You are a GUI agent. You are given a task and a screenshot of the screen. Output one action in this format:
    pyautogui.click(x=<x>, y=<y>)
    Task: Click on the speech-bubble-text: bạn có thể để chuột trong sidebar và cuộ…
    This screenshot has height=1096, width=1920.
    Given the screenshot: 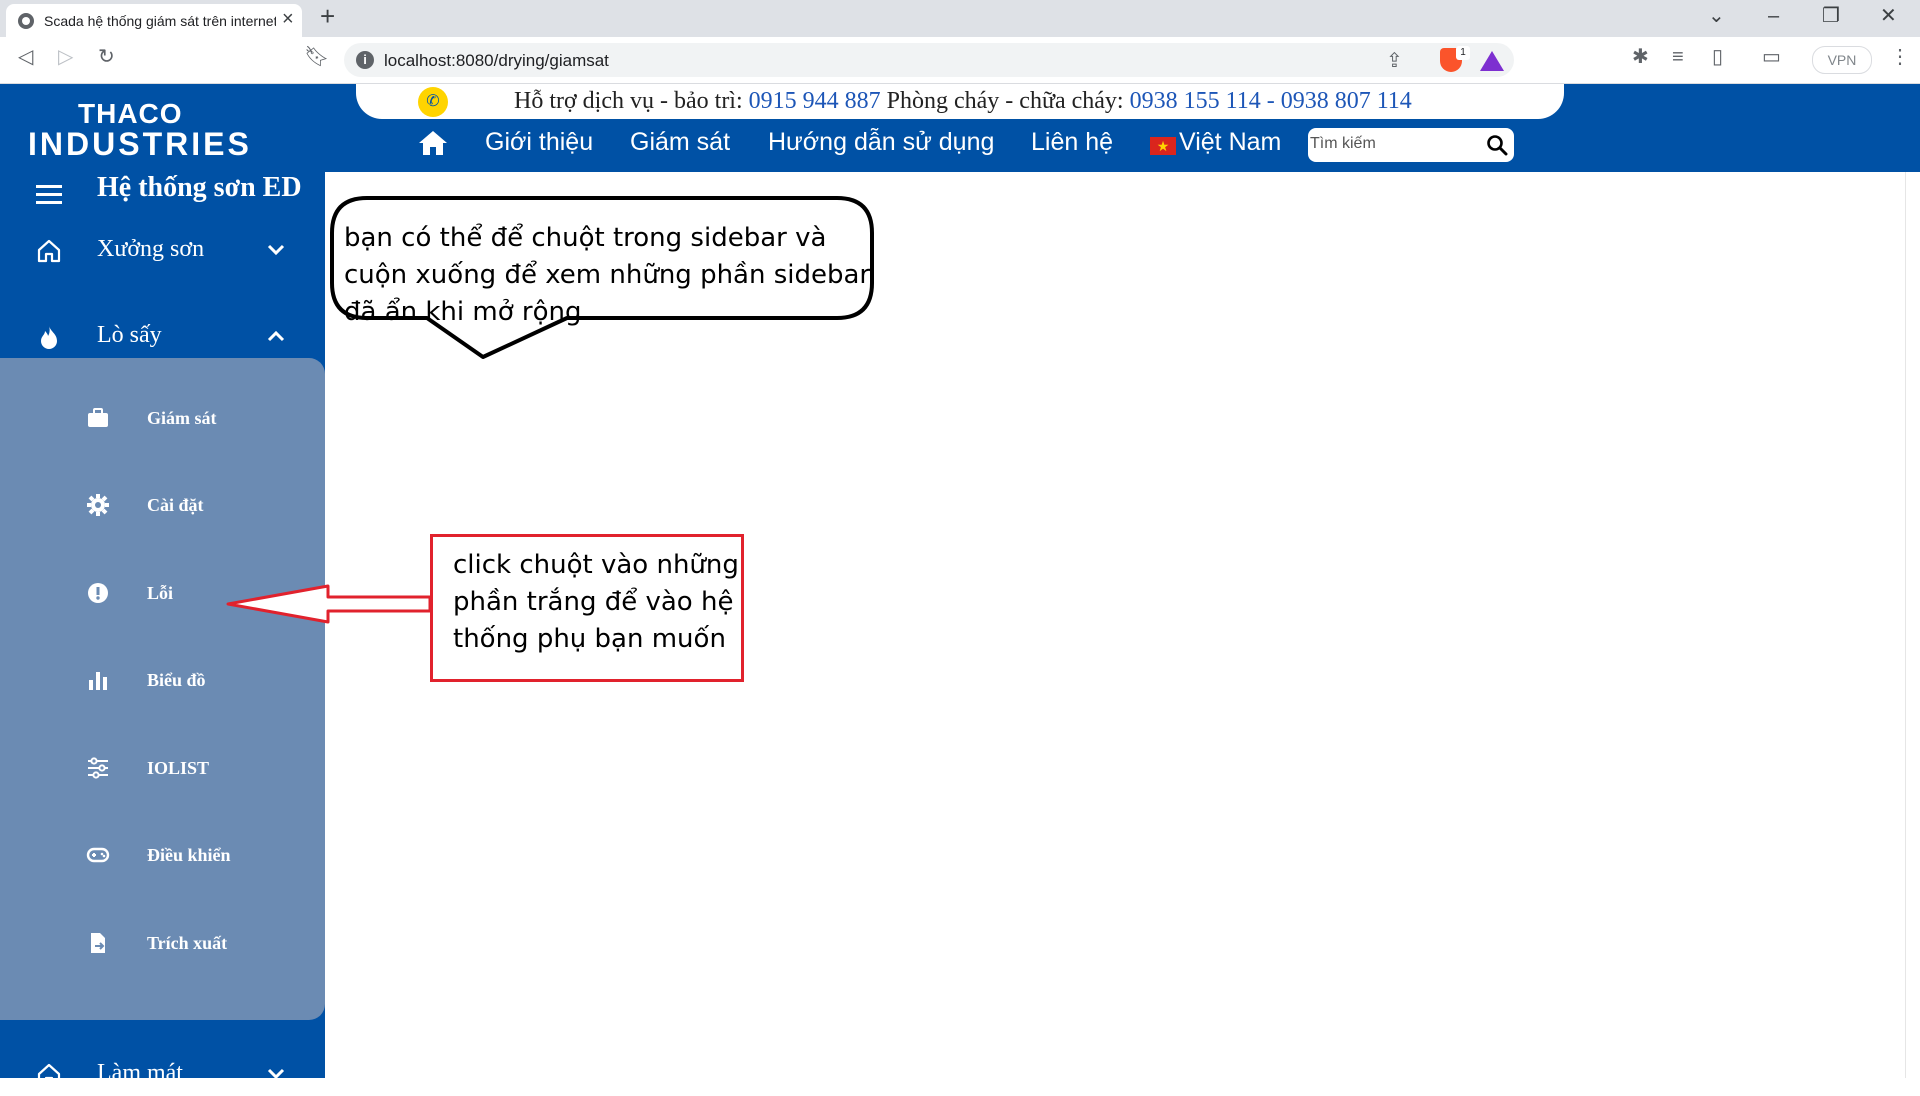 What is the action you would take?
    pyautogui.click(x=607, y=275)
    